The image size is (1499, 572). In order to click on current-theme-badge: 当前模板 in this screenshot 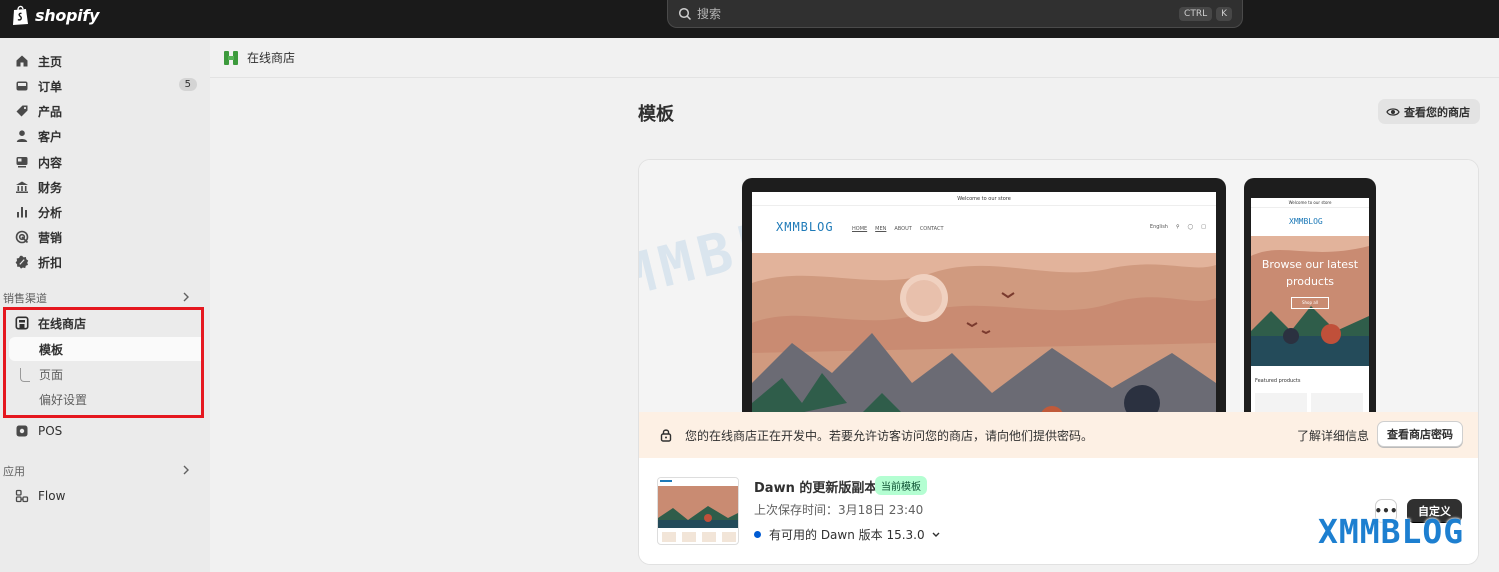, I will do `click(901, 485)`.